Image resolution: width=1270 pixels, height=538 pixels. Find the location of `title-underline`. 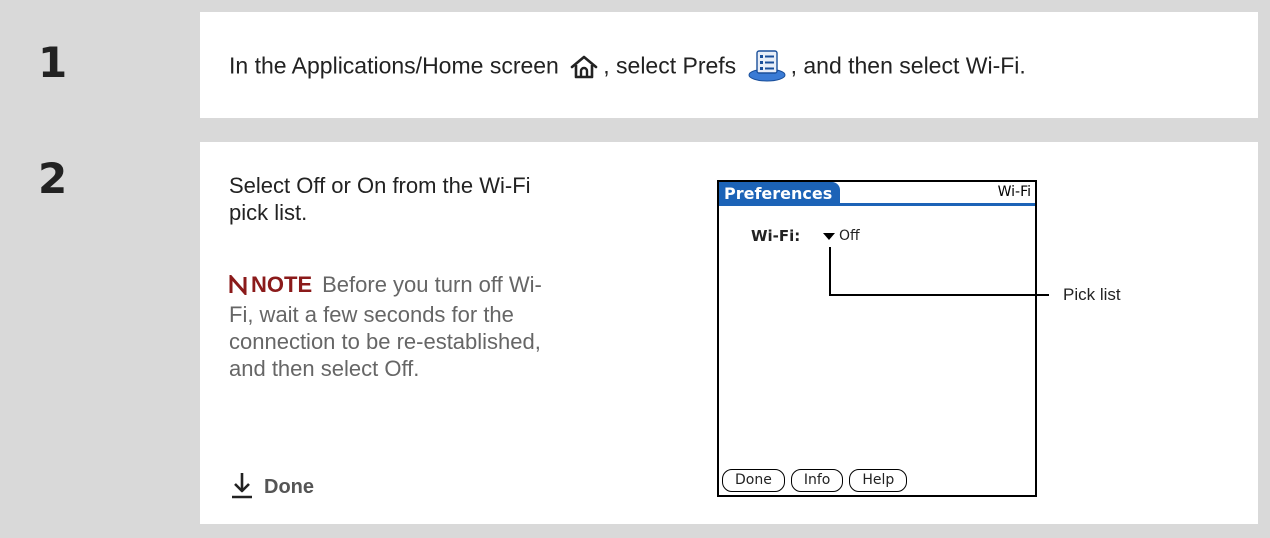

title-underline is located at coordinates (877, 204).